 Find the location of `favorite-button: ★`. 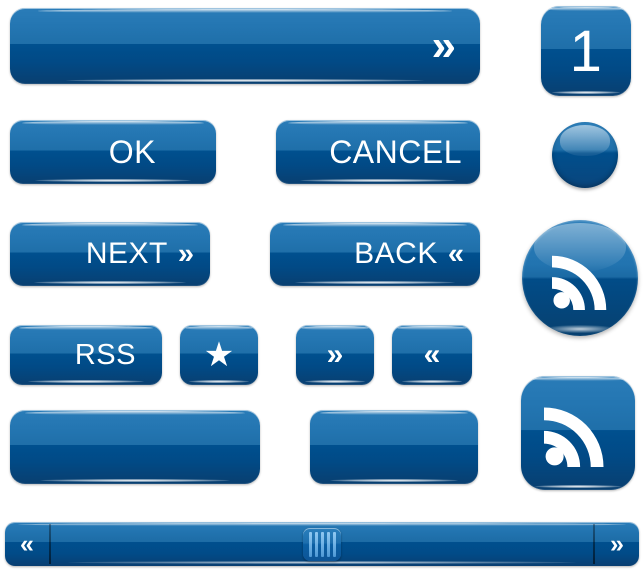

favorite-button: ★ is located at coordinates (219, 355).